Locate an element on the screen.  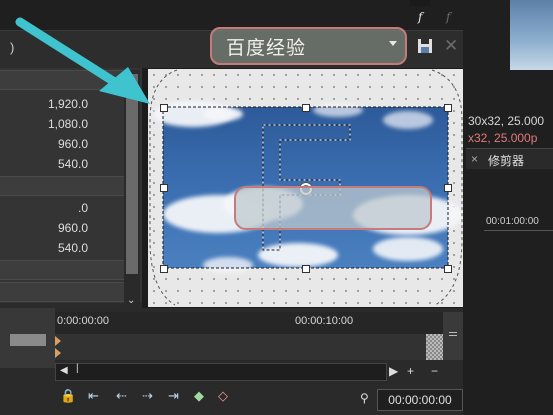
thumbnail-image is located at coordinates (531, 35).